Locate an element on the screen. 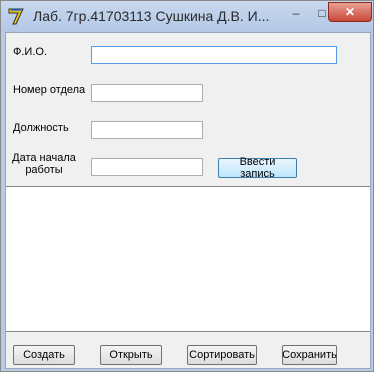 This screenshot has width=374, height=372. minimize-icon: – is located at coordinates (296, 12).